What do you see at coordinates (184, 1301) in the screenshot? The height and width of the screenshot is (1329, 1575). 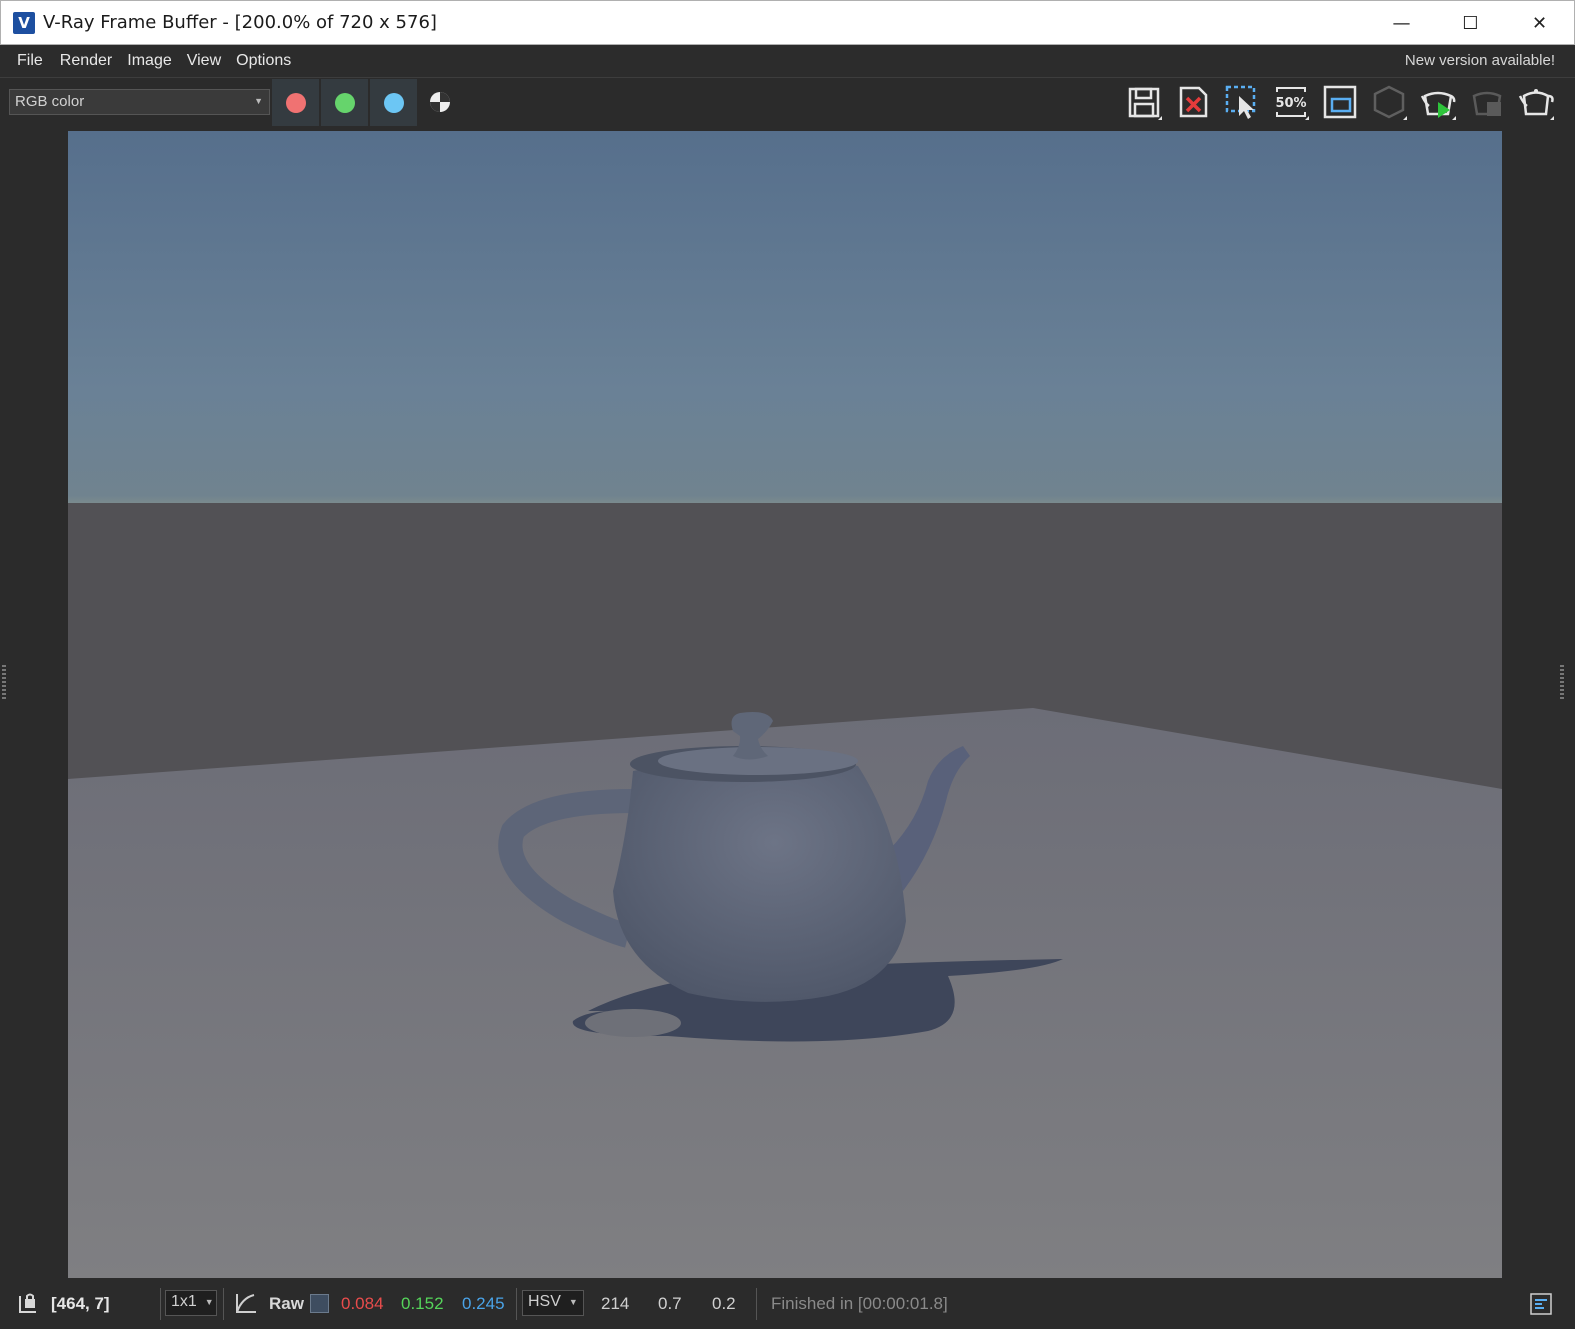 I see `sample-size-value: 1x1` at bounding box center [184, 1301].